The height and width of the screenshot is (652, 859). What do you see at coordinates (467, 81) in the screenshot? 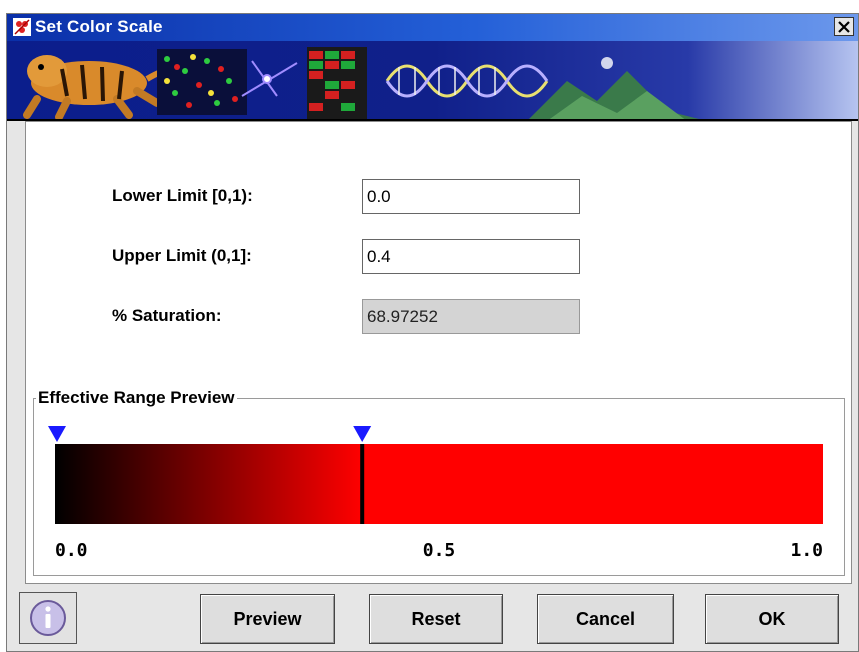
I see `dna-helix-graphic` at bounding box center [467, 81].